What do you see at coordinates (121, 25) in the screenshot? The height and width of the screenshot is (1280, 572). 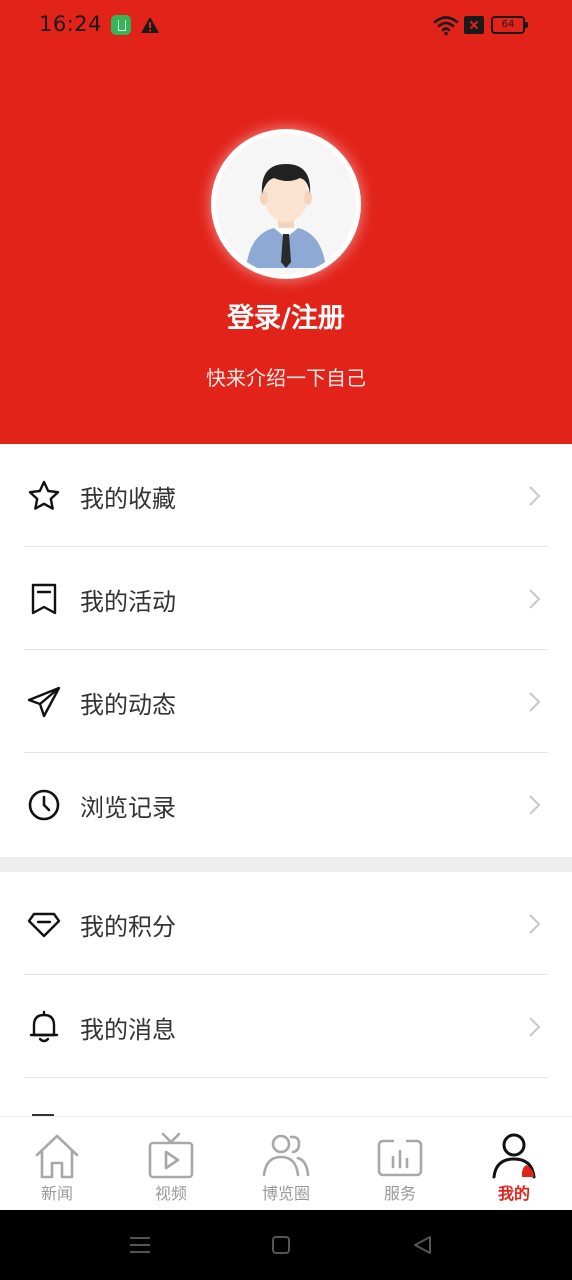 I see `app-notification-icon` at bounding box center [121, 25].